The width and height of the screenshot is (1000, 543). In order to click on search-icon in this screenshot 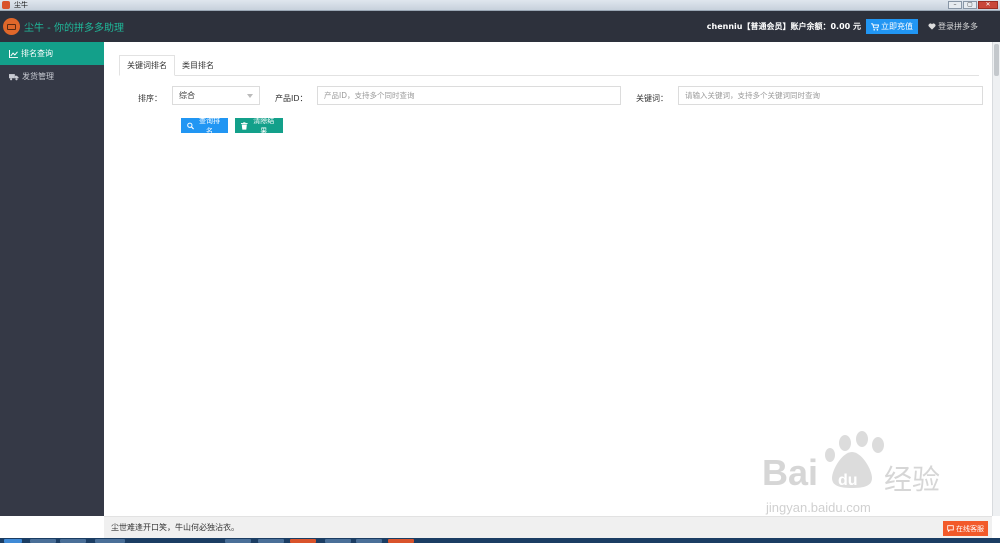, I will do `click(191, 125)`.